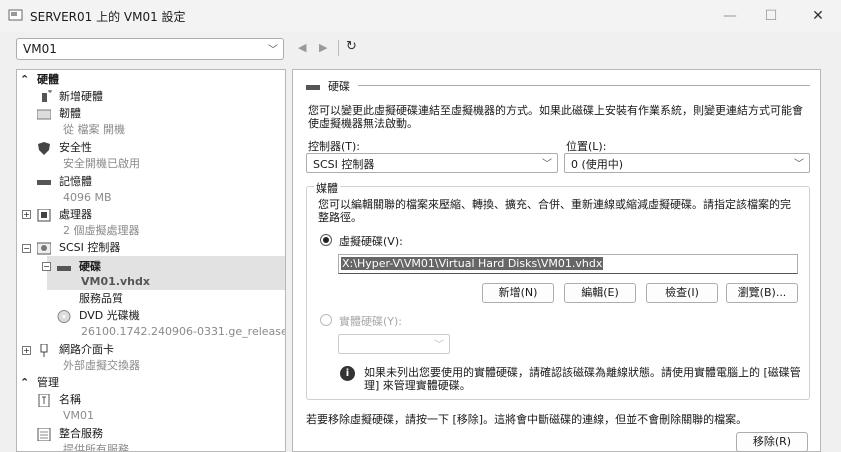 The height and width of the screenshot is (452, 841). I want to click on tree-item-memory: 記憶體, so click(75, 182).